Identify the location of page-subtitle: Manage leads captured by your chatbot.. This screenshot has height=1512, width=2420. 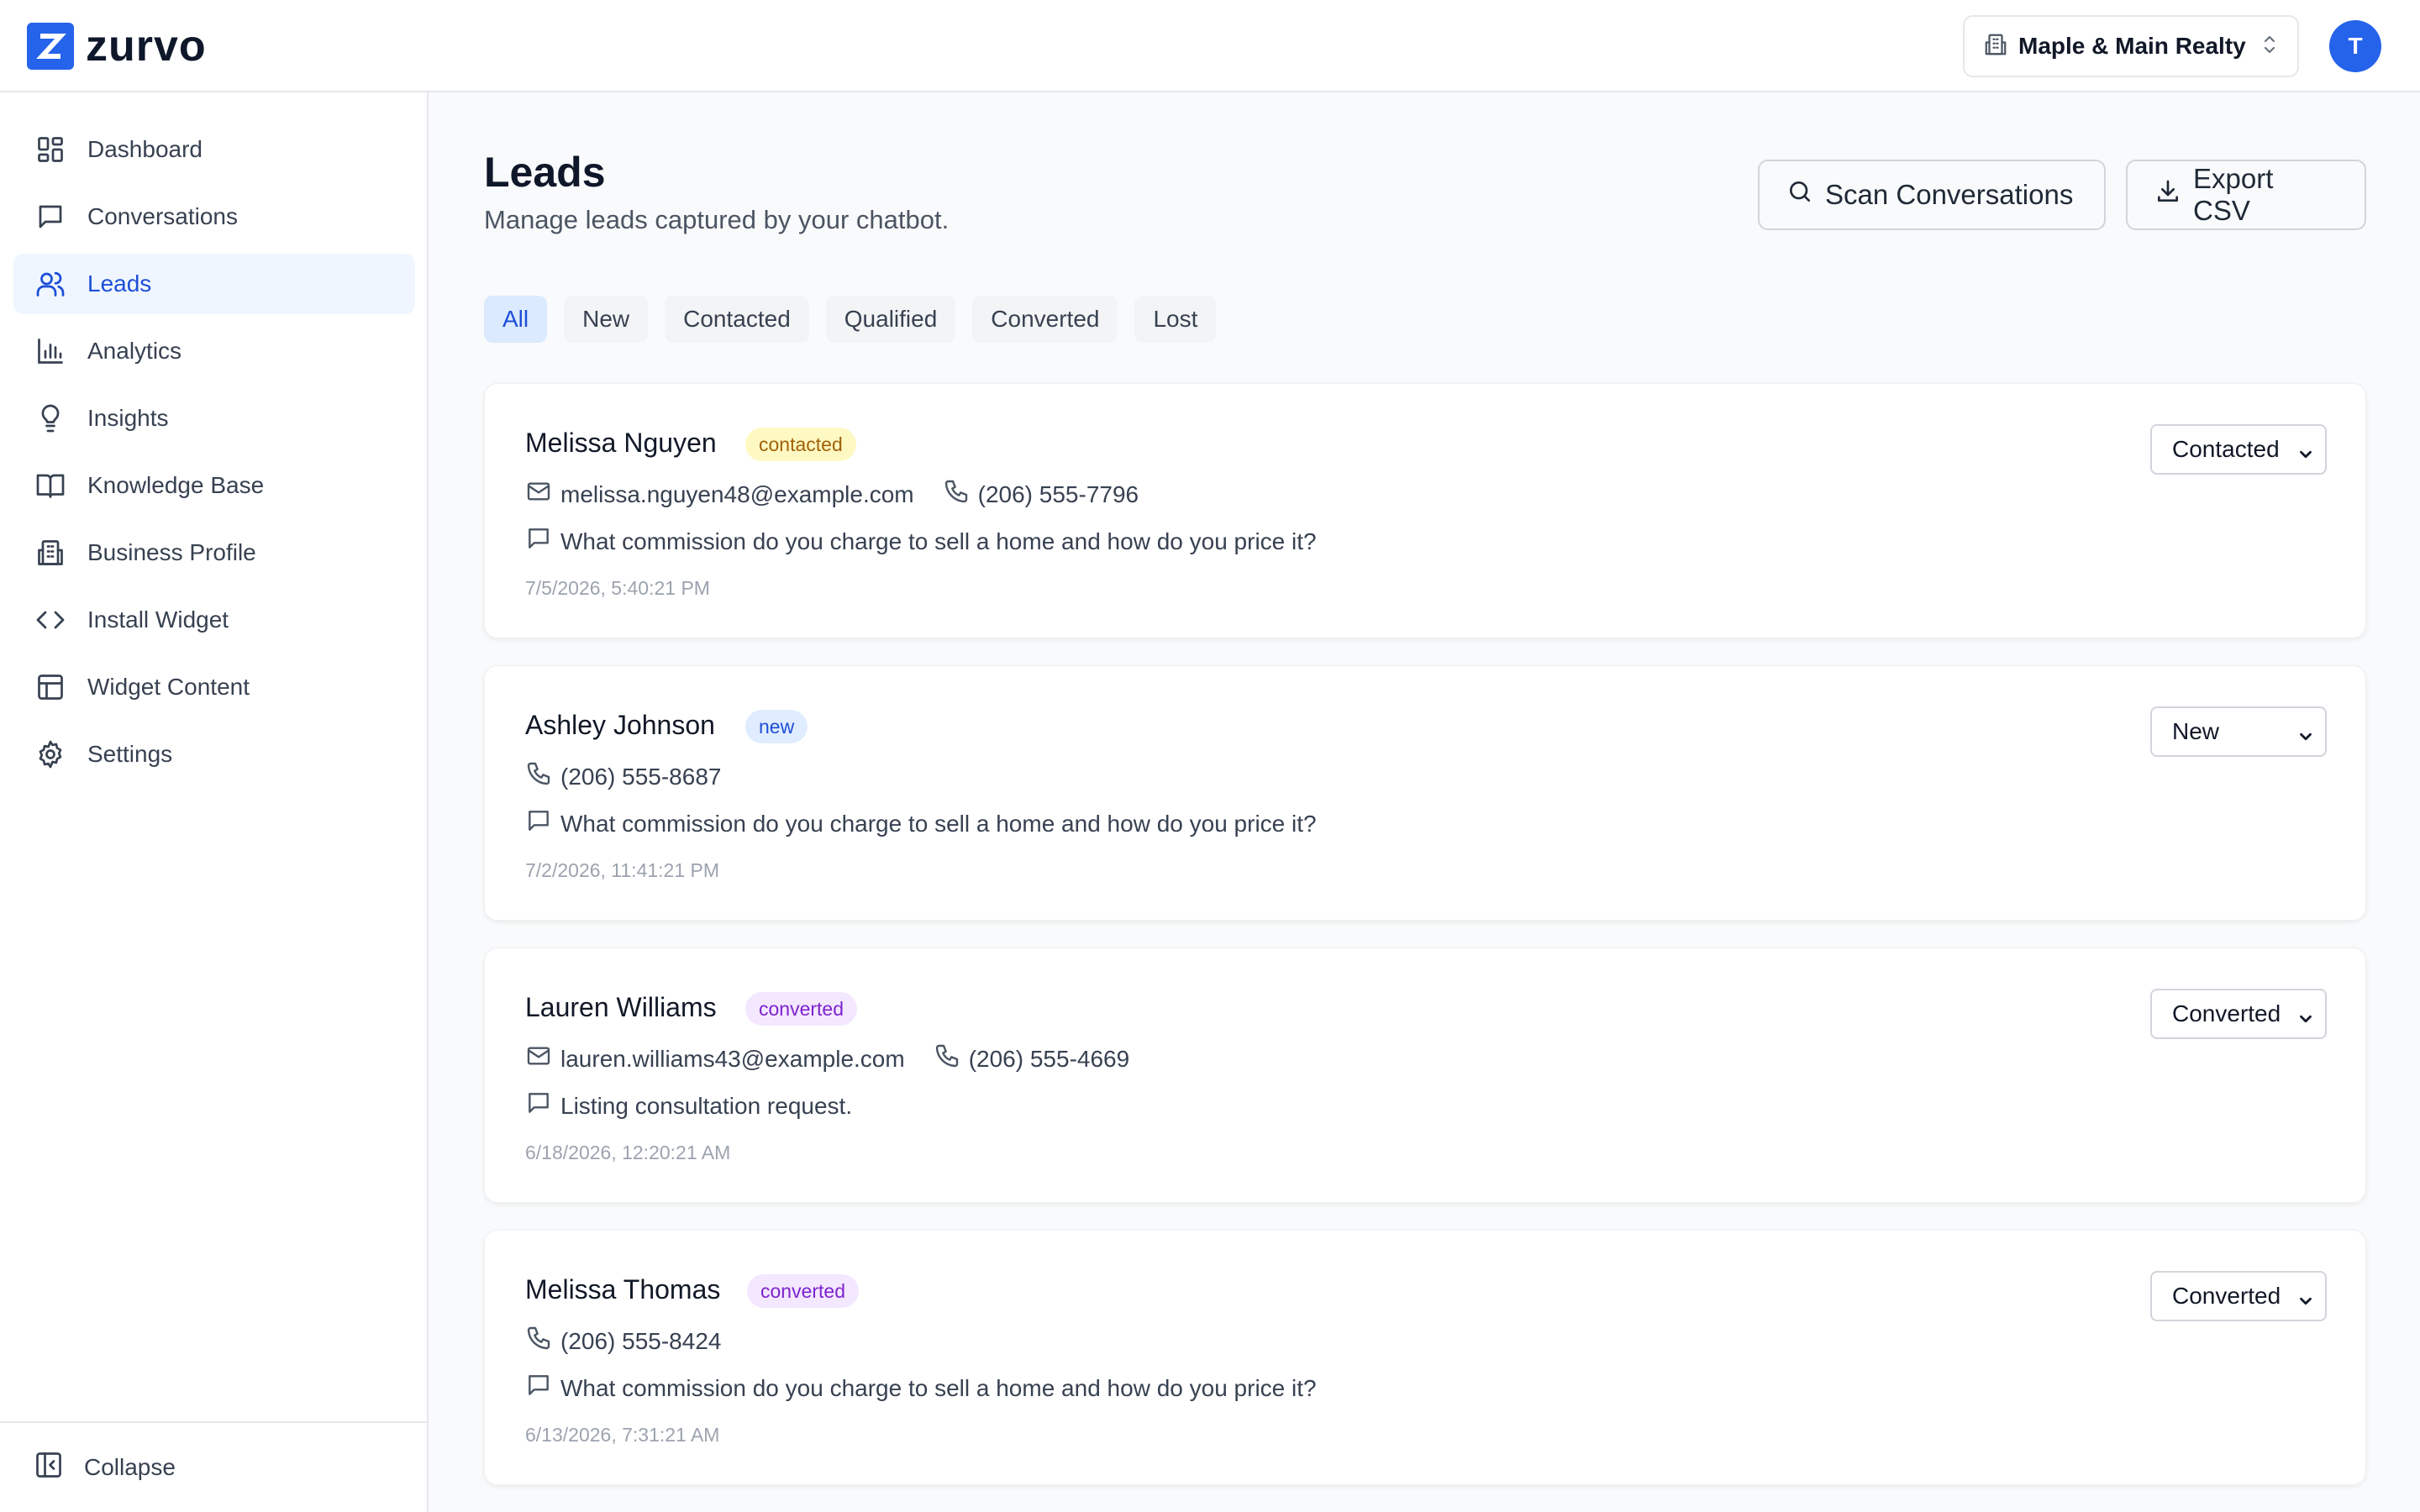
(717, 219).